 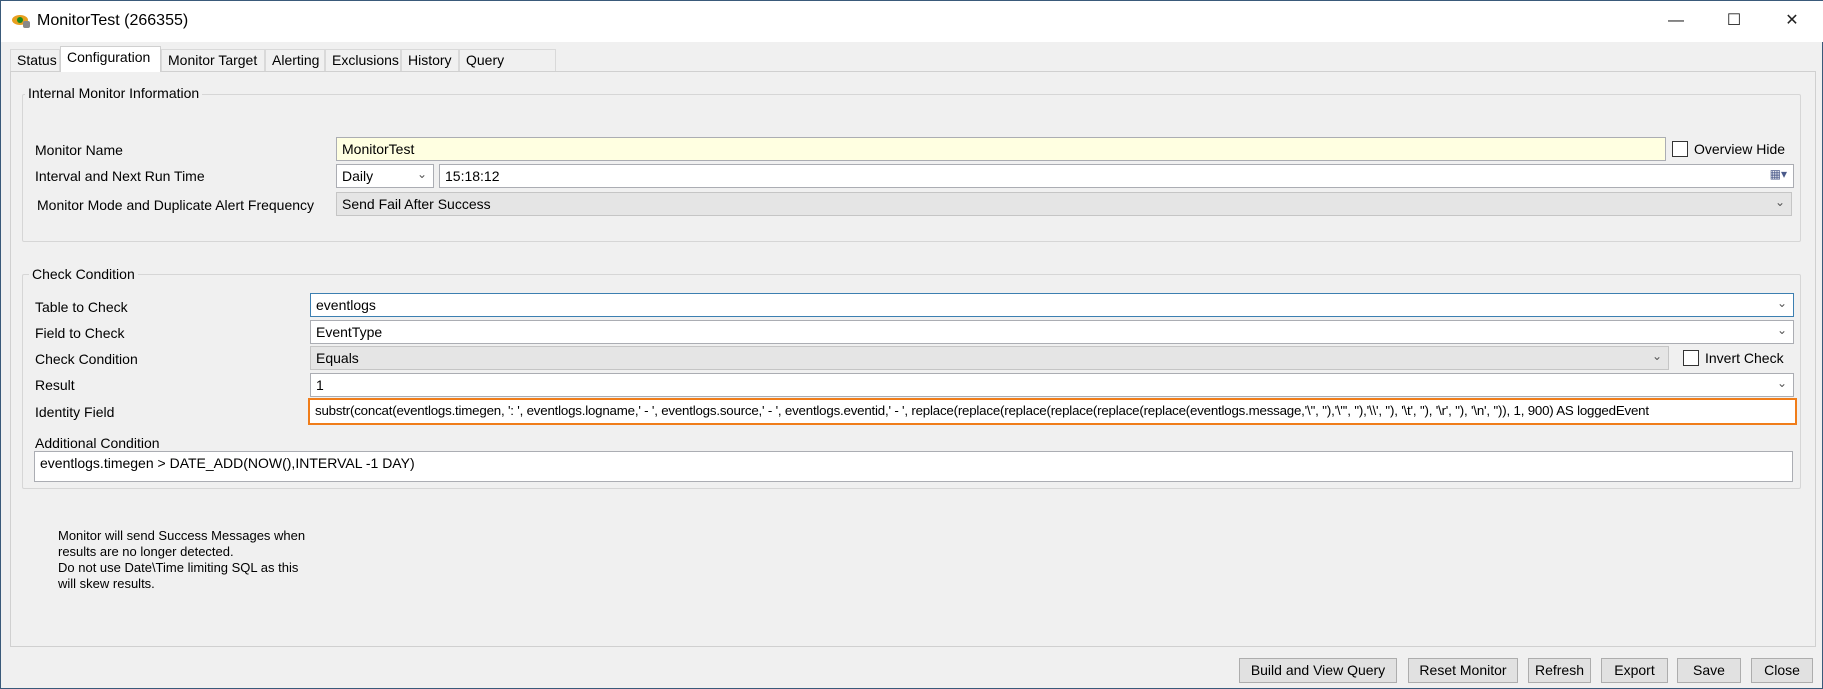 I want to click on field-value: EventType, so click(x=349, y=332).